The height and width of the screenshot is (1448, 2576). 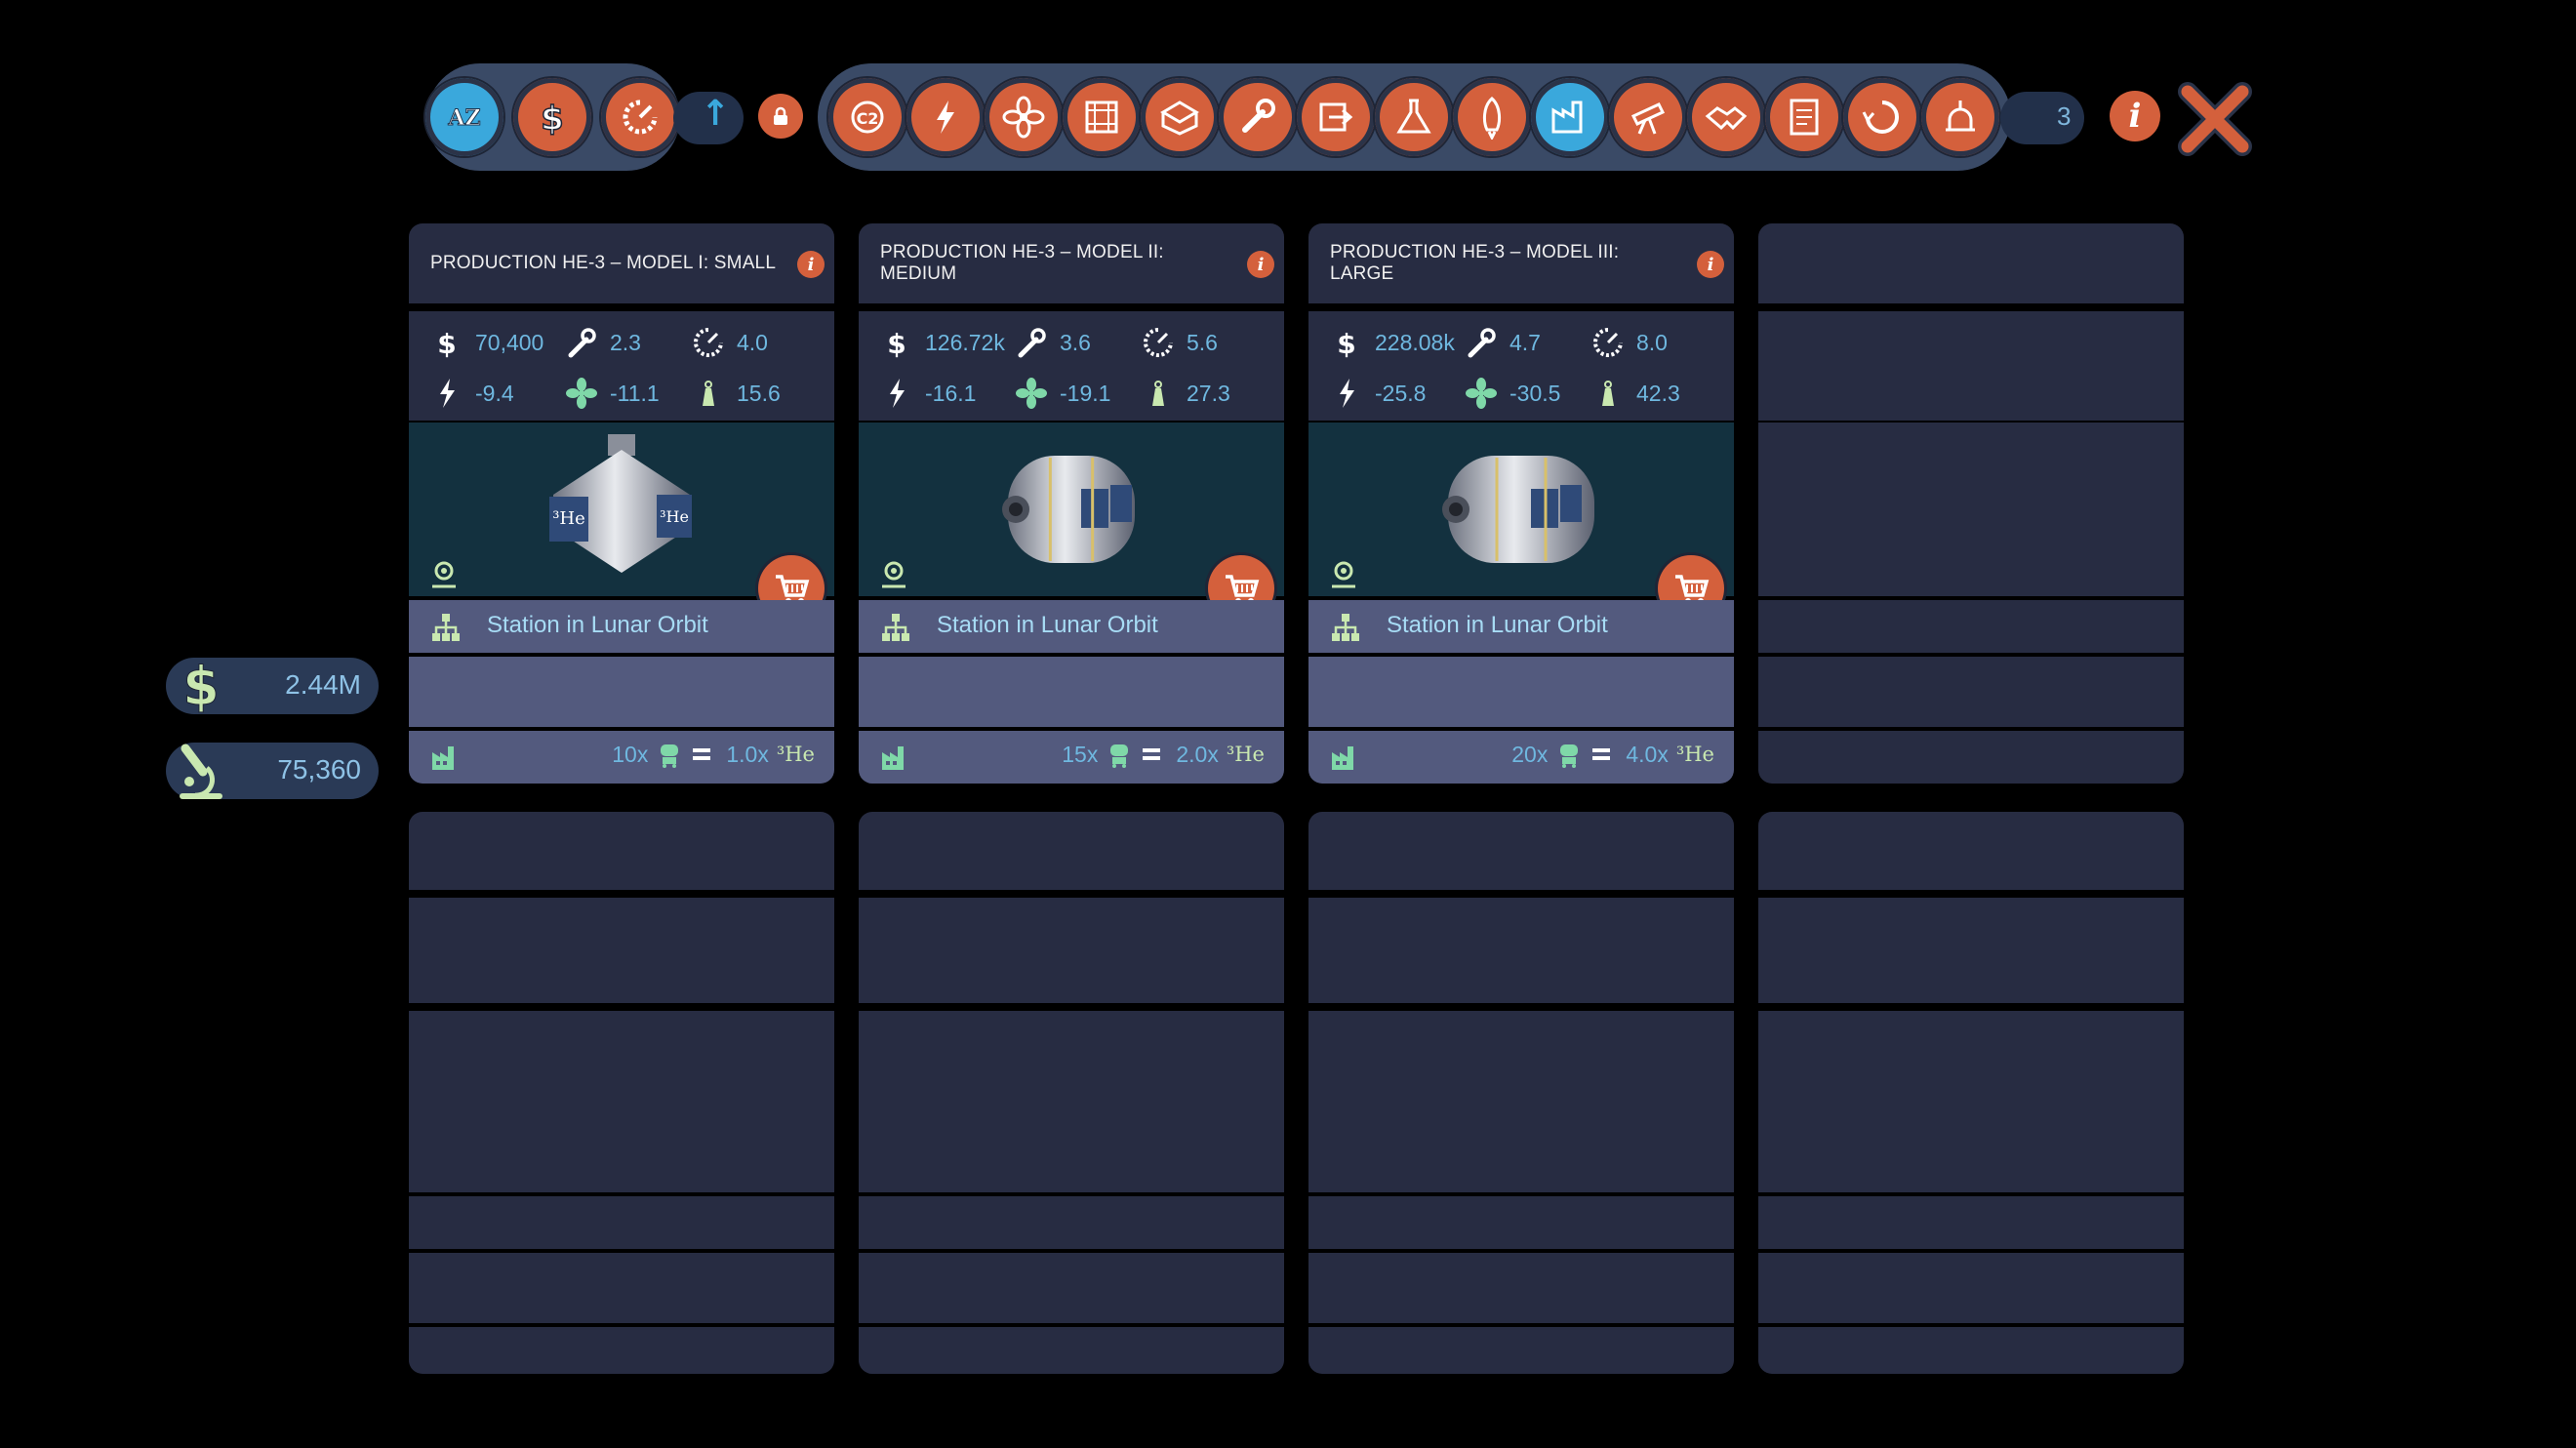 What do you see at coordinates (1378, 393) in the screenshot?
I see `stat-power: -25.8` at bounding box center [1378, 393].